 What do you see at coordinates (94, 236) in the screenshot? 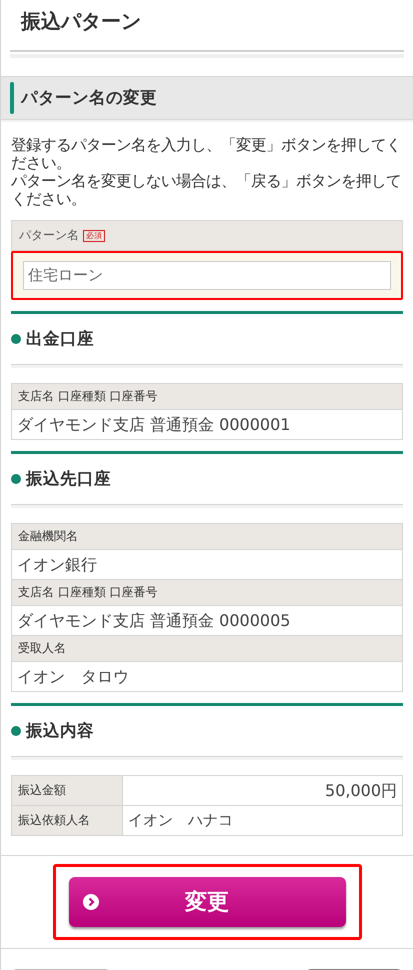
I see `required-badge: 必須` at bounding box center [94, 236].